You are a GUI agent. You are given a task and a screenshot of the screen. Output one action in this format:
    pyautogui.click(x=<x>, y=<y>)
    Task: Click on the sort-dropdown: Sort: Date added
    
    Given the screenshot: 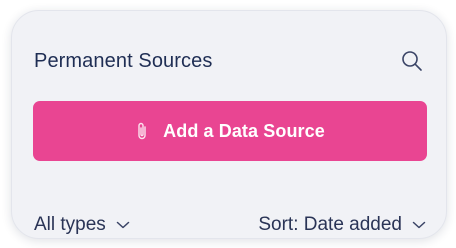 What is the action you would take?
    pyautogui.click(x=342, y=225)
    